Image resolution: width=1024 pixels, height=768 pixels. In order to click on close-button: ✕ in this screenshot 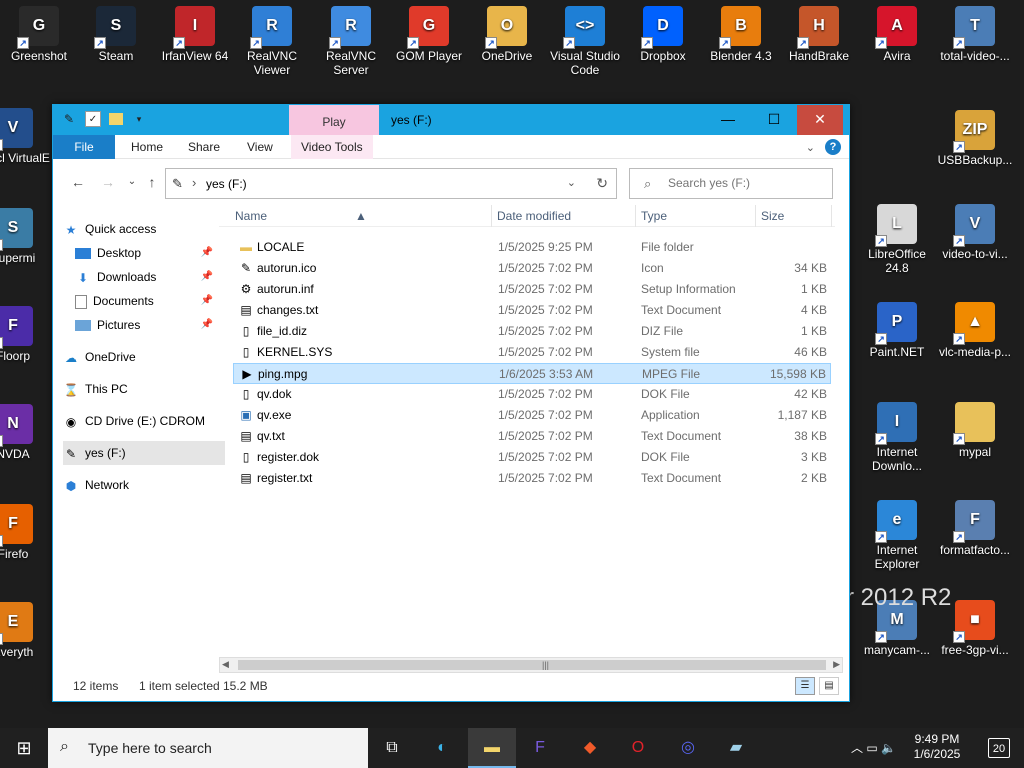, I will do `click(820, 120)`.